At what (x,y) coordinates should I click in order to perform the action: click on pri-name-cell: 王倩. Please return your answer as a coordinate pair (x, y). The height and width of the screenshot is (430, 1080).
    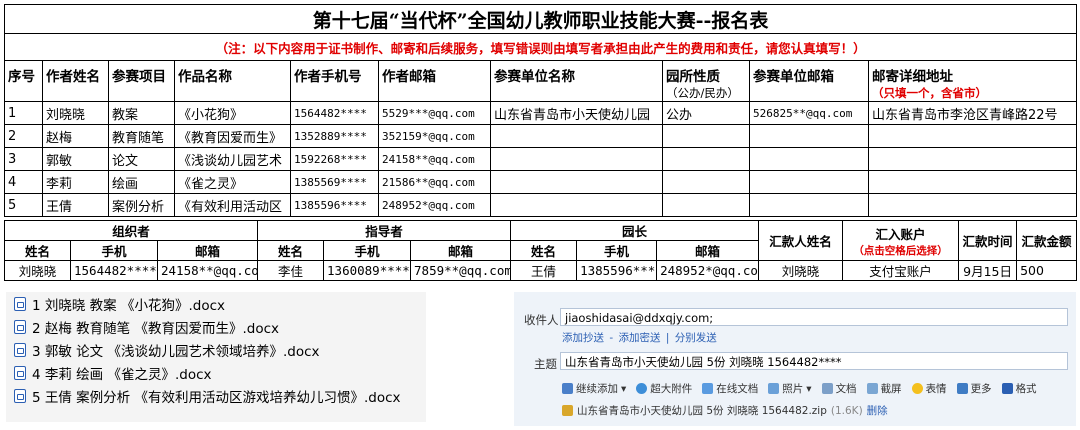
    Looking at the image, I should click on (544, 270).